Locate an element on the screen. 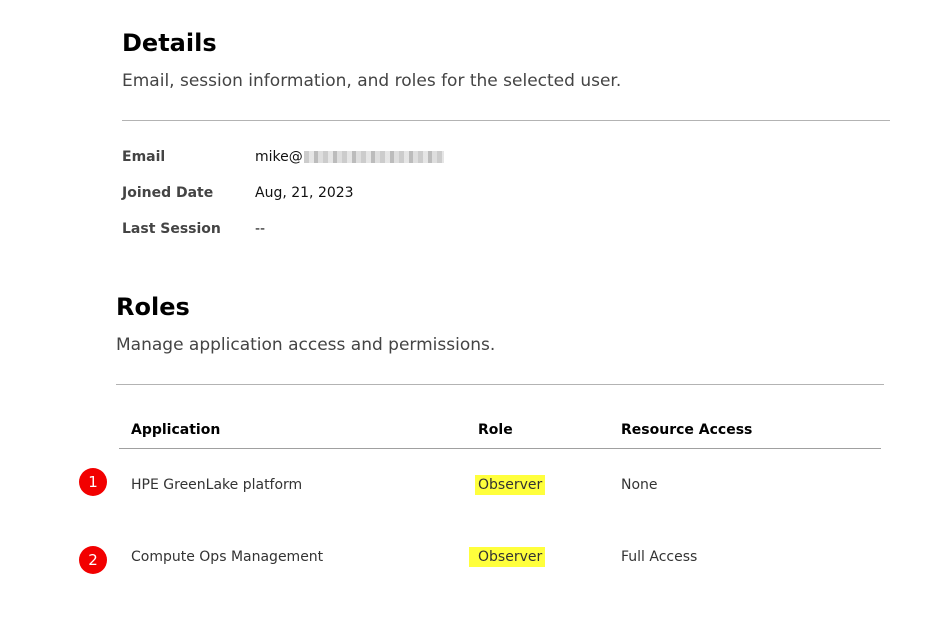  row-1-resource-access: None is located at coordinates (639, 485).